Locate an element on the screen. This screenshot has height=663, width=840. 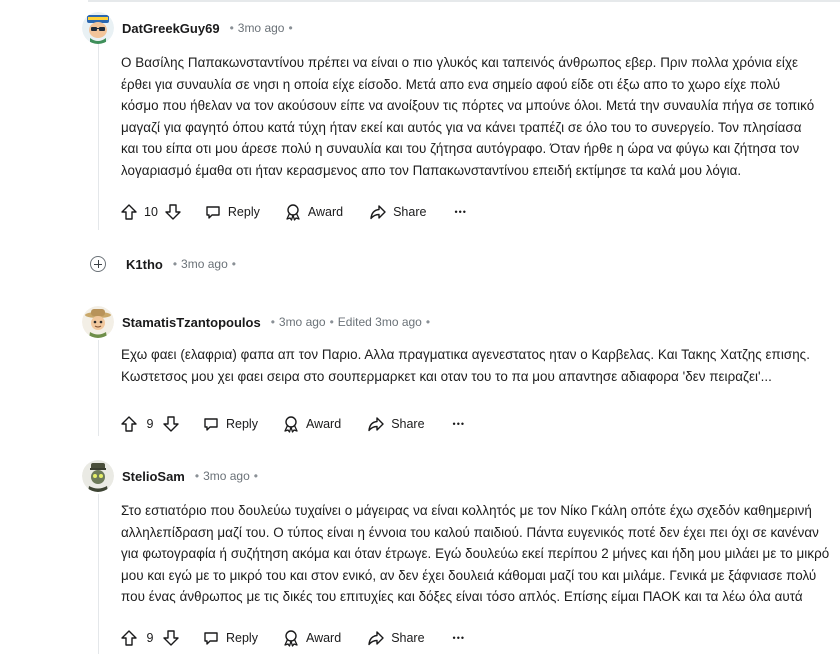
username: K1tho is located at coordinates (144, 264).